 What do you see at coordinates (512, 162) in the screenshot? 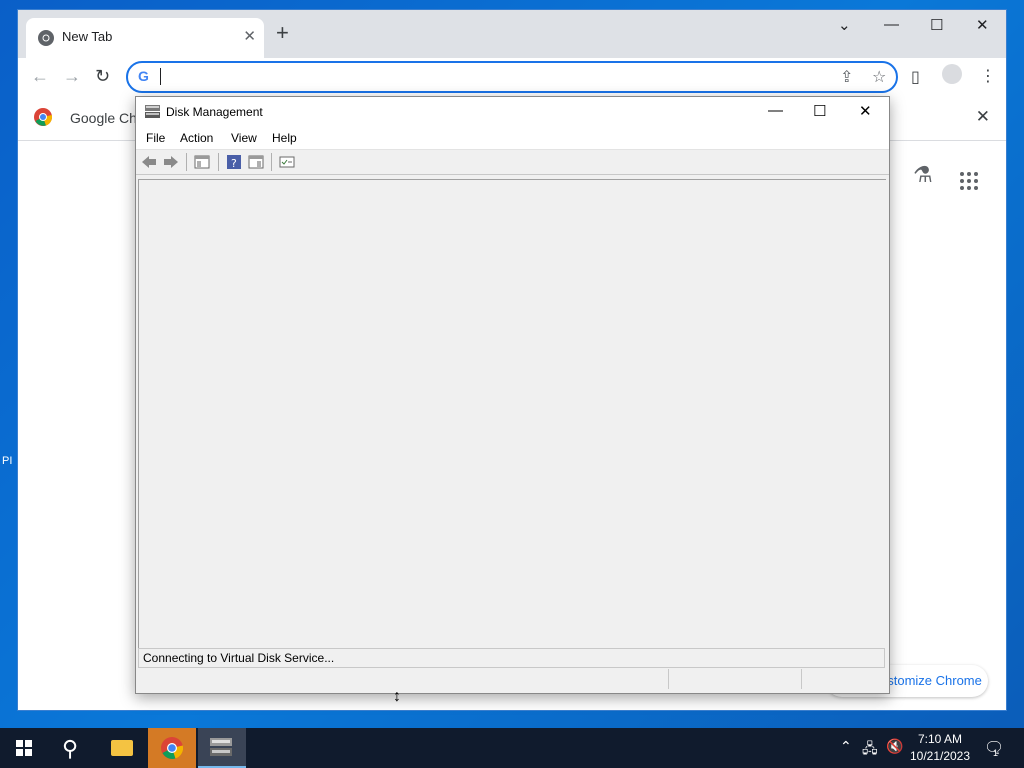
I see `dm-toolbar: ?` at bounding box center [512, 162].